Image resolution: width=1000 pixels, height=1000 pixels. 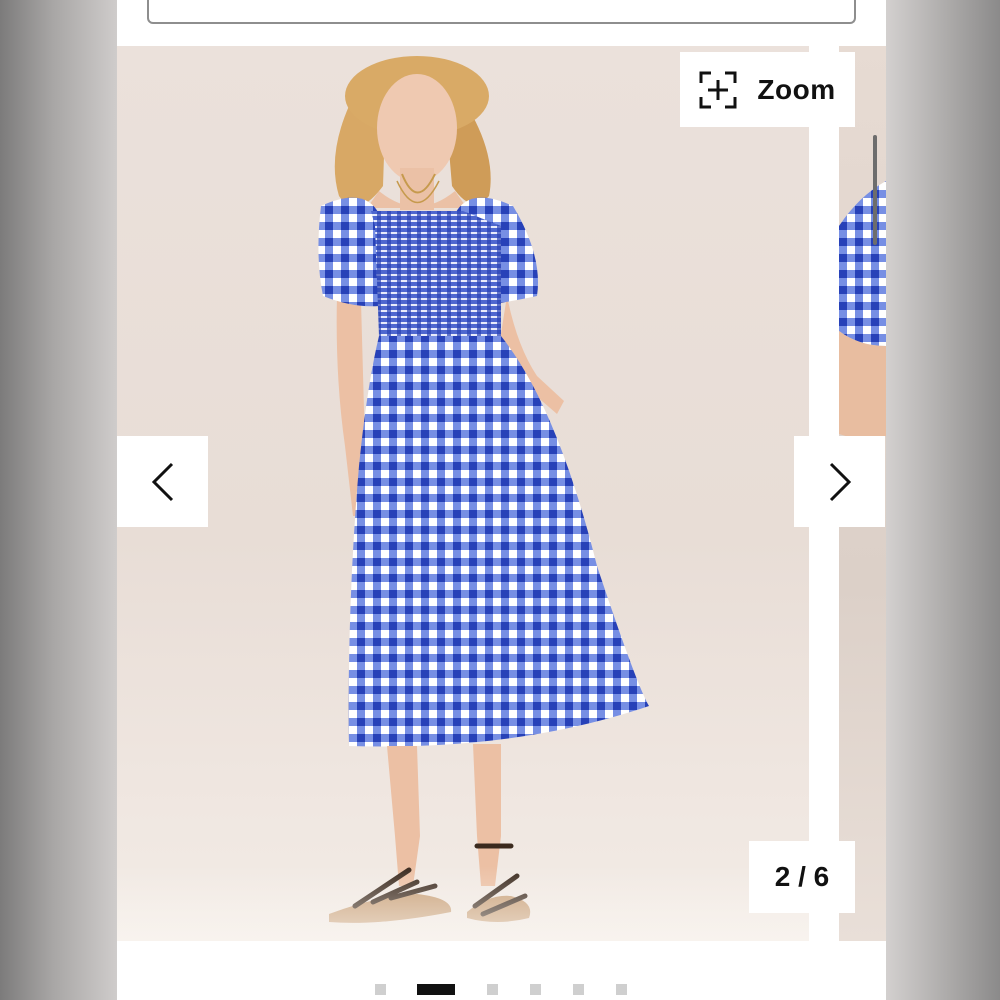 I want to click on next-slide-button, so click(x=839, y=481).